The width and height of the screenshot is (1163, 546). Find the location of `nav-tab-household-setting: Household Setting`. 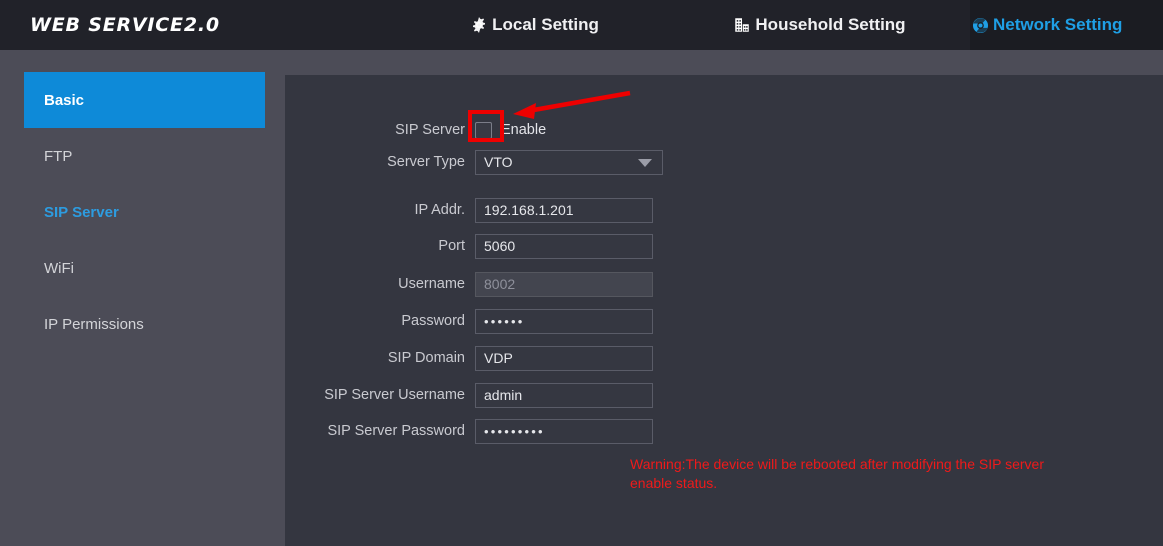

nav-tab-household-setting: Household Setting is located at coordinates (819, 25).